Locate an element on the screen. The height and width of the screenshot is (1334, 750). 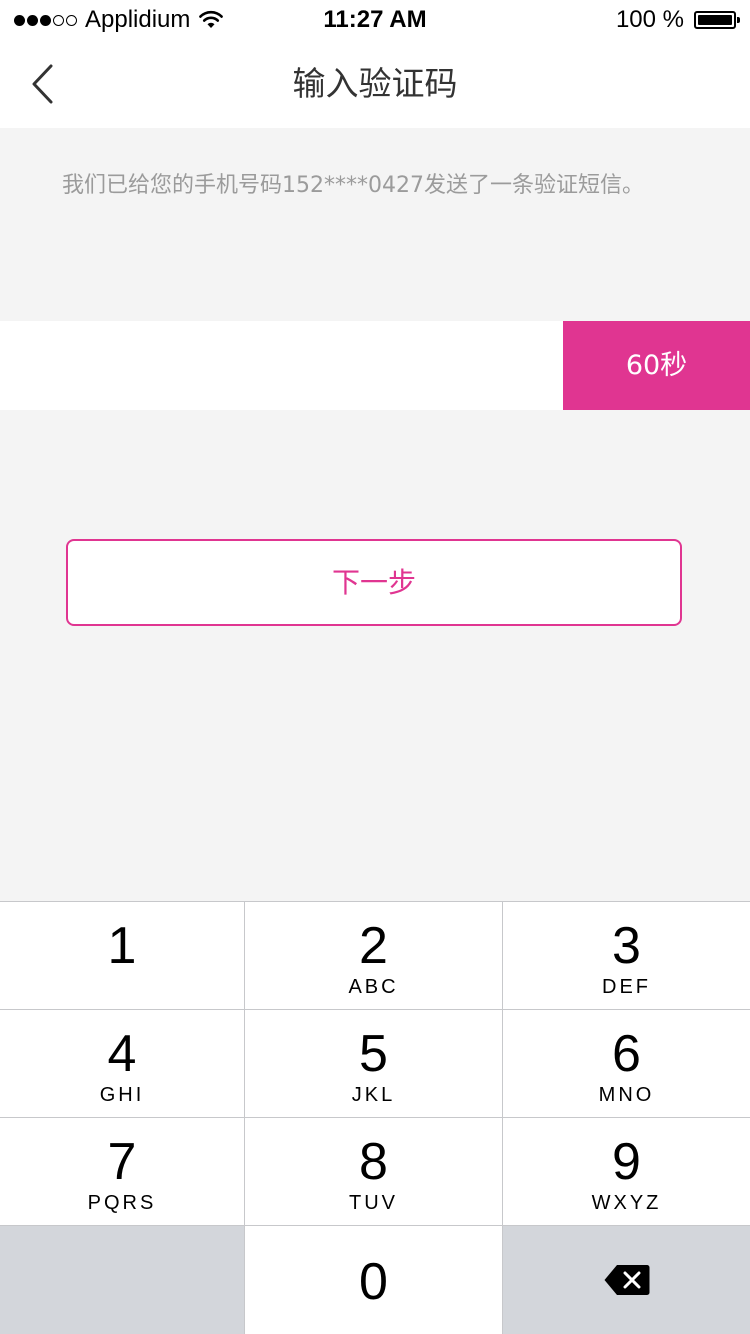
key-2: 2 ABC is located at coordinates (373, 955).